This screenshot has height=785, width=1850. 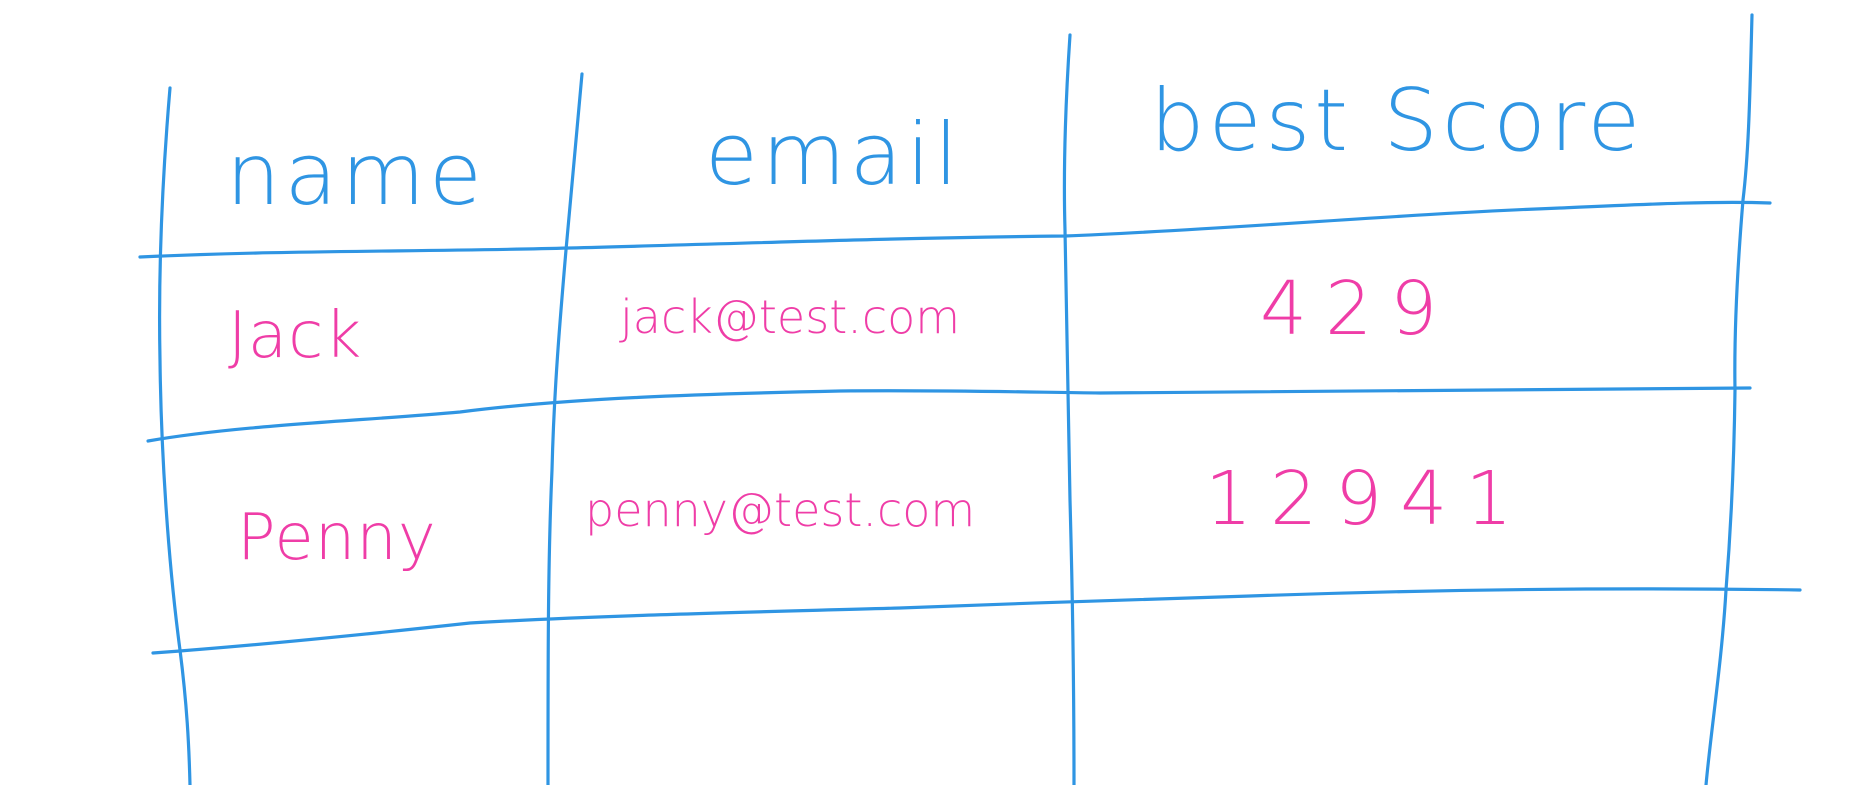 I want to click on grid-line-right, so click(x=1729, y=399).